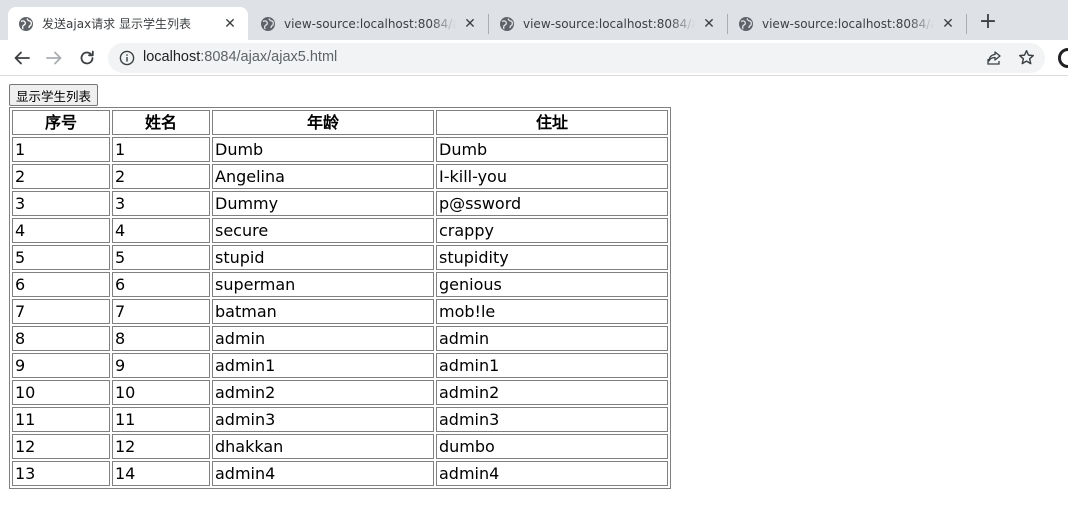  I want to click on reload-button, so click(87, 58).